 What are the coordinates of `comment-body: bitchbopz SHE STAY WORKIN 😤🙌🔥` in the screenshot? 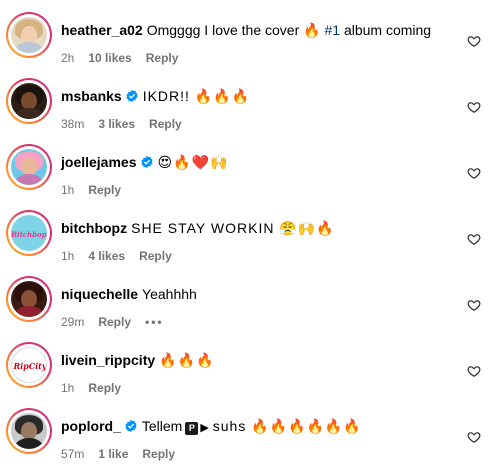 It's located at (198, 228).